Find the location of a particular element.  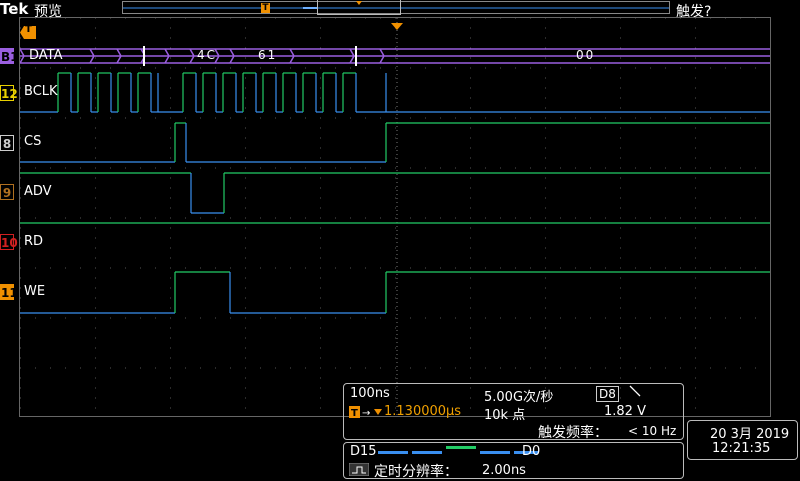

svg-text: T is located at coordinates (354, 413).